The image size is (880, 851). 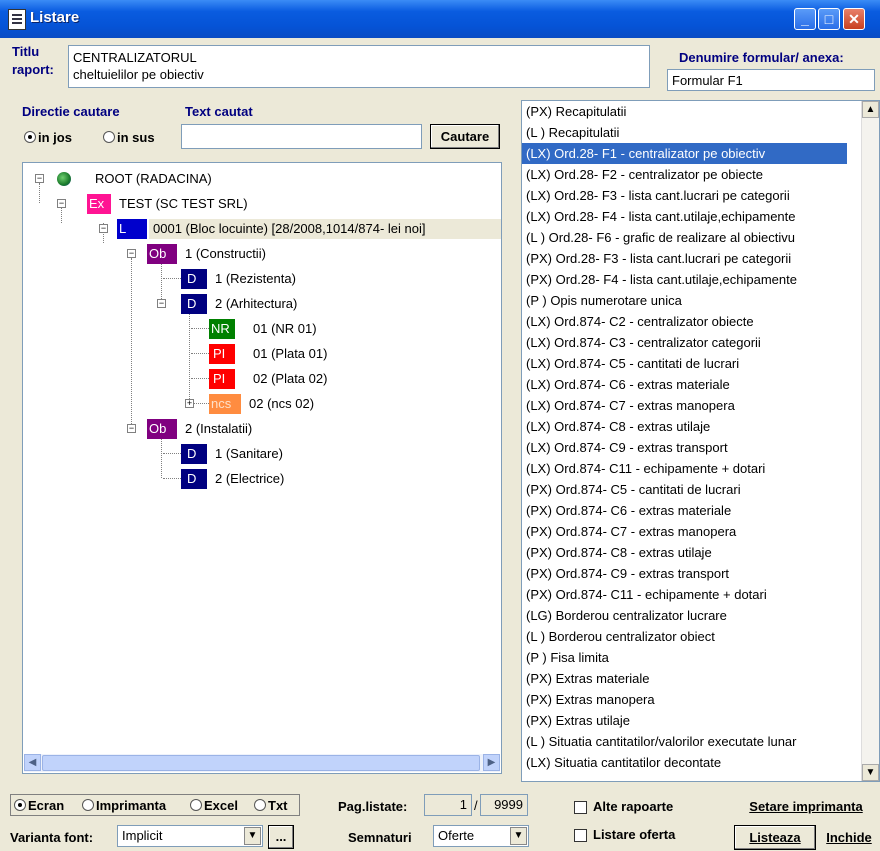 What do you see at coordinates (161, 303) in the screenshot?
I see `collapse-d2: −` at bounding box center [161, 303].